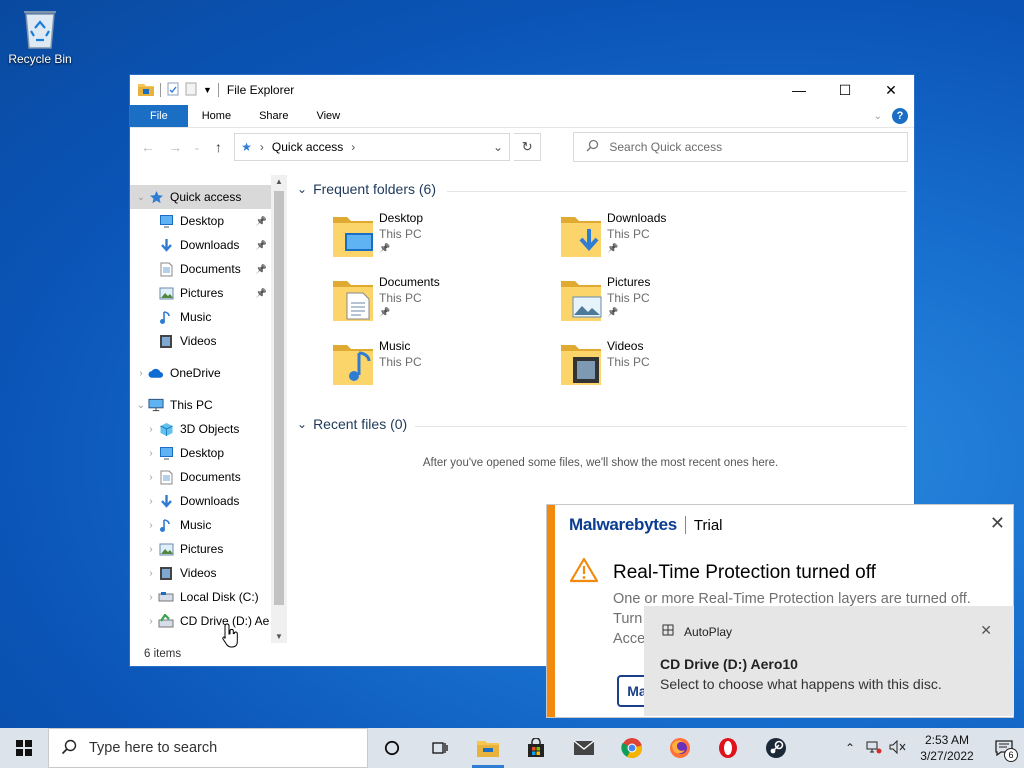  Describe the element at coordinates (366, 189) in the screenshot. I see `frequent-folders-header: ⌄ Frequent folders (6)` at that location.